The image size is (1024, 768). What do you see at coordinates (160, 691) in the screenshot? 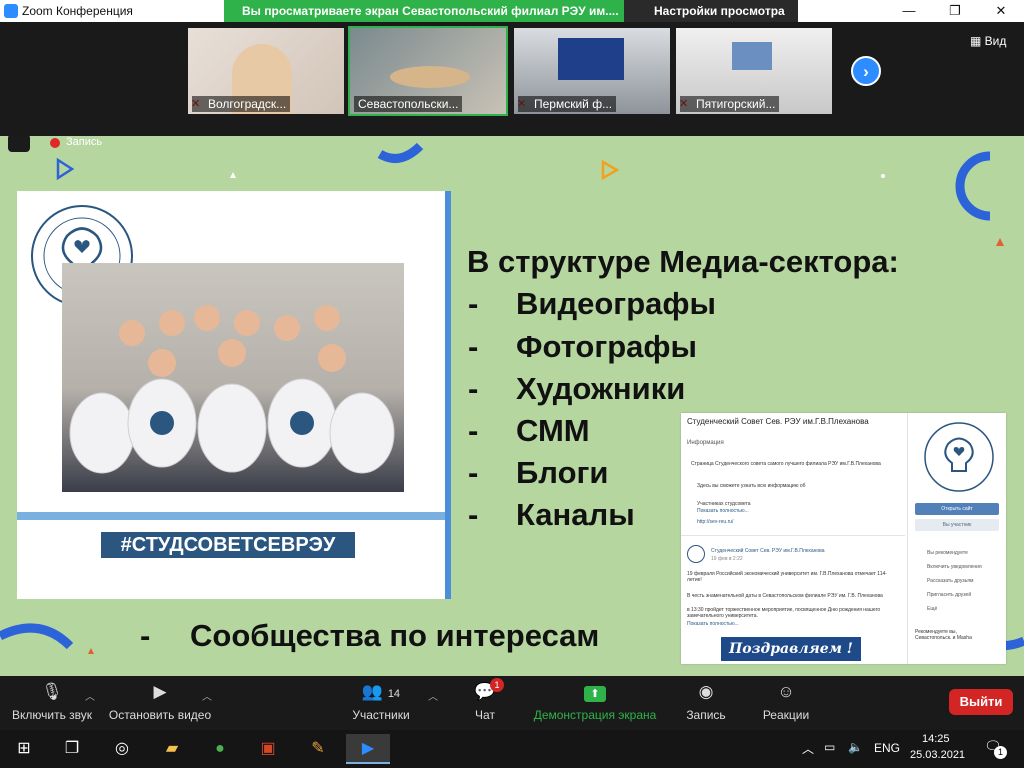
I see `camera-icon: ▶` at bounding box center [160, 691].